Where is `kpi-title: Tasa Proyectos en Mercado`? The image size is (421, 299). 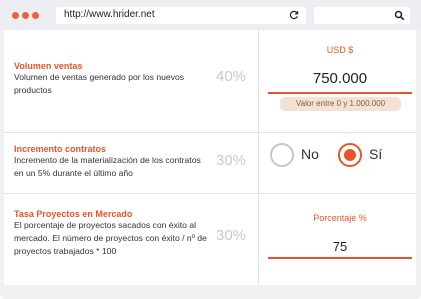
kpi-title: Tasa Proyectos en Mercado is located at coordinates (73, 214).